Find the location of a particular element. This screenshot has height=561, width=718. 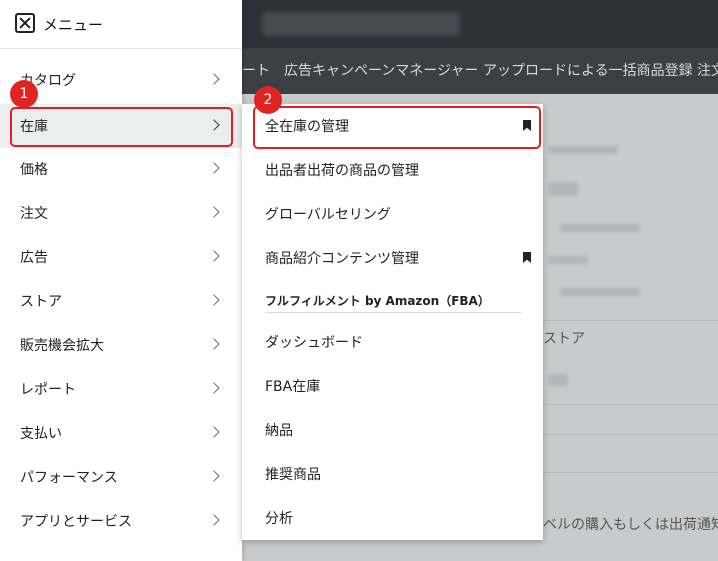

submenu-item-label: 出品者出荷の商品の管理 is located at coordinates (342, 171).